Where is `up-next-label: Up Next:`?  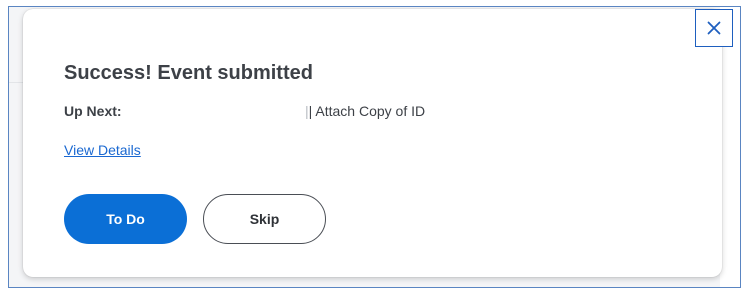
up-next-label: Up Next: is located at coordinates (93, 111).